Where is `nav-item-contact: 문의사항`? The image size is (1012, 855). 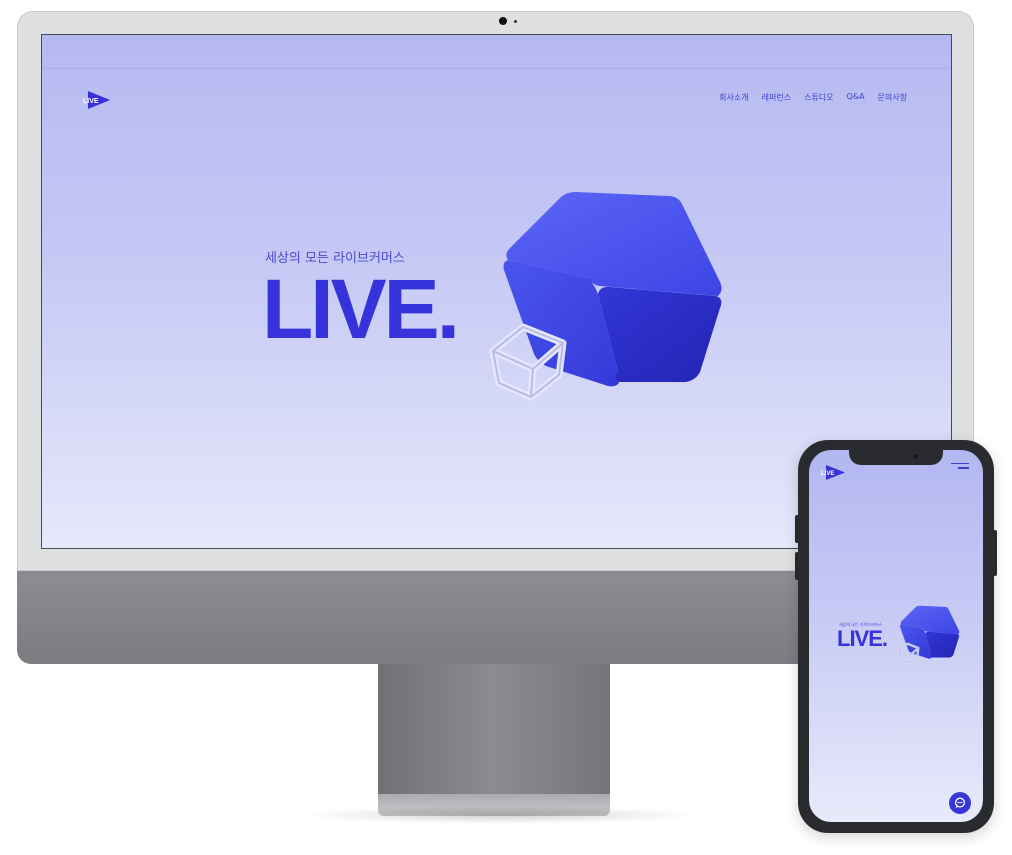
nav-item-contact: 문의사항 is located at coordinates (892, 97).